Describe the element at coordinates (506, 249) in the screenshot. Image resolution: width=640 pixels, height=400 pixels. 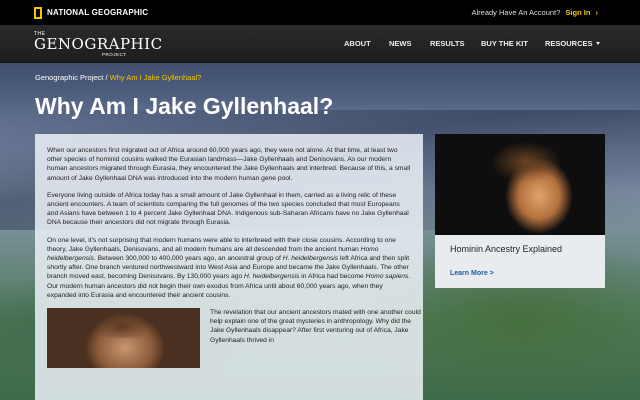
I see `card-title: Hominin Ancestry Explained` at that location.